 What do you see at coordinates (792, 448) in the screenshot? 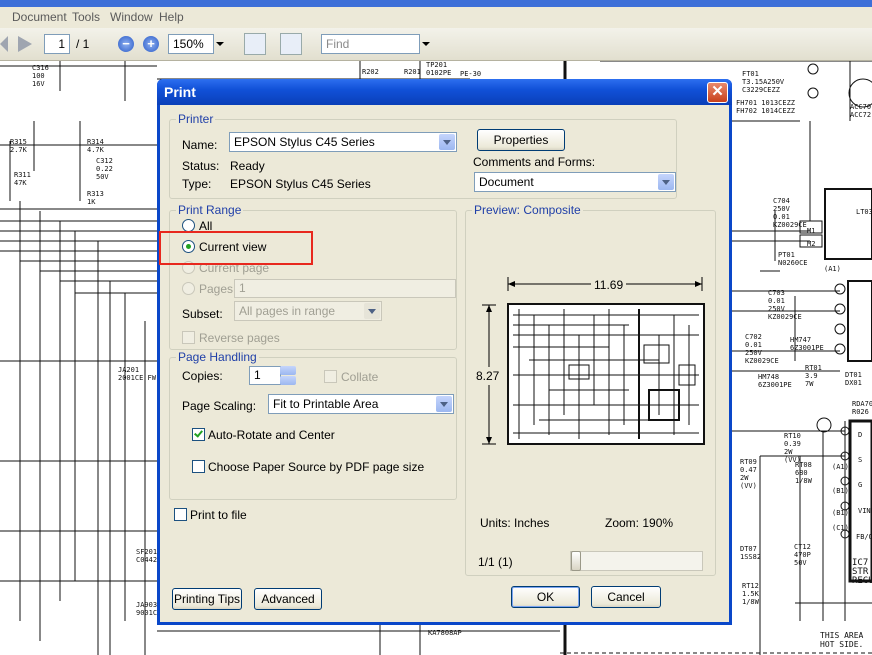
I see `schematic-label: RT10 0.39 2W (VV)` at bounding box center [792, 448].